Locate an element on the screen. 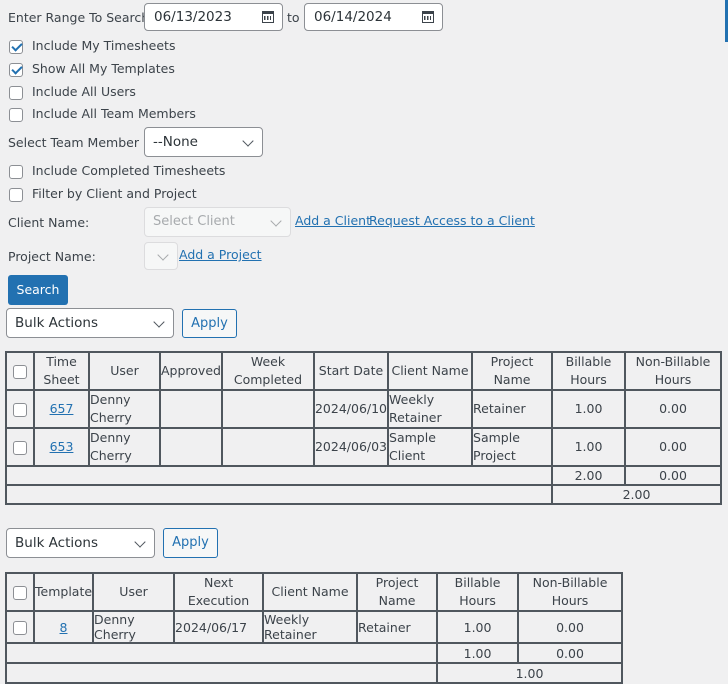 Image resolution: width=728 pixels, height=684 pixels. add-client-link: Add a Client is located at coordinates (333, 220).